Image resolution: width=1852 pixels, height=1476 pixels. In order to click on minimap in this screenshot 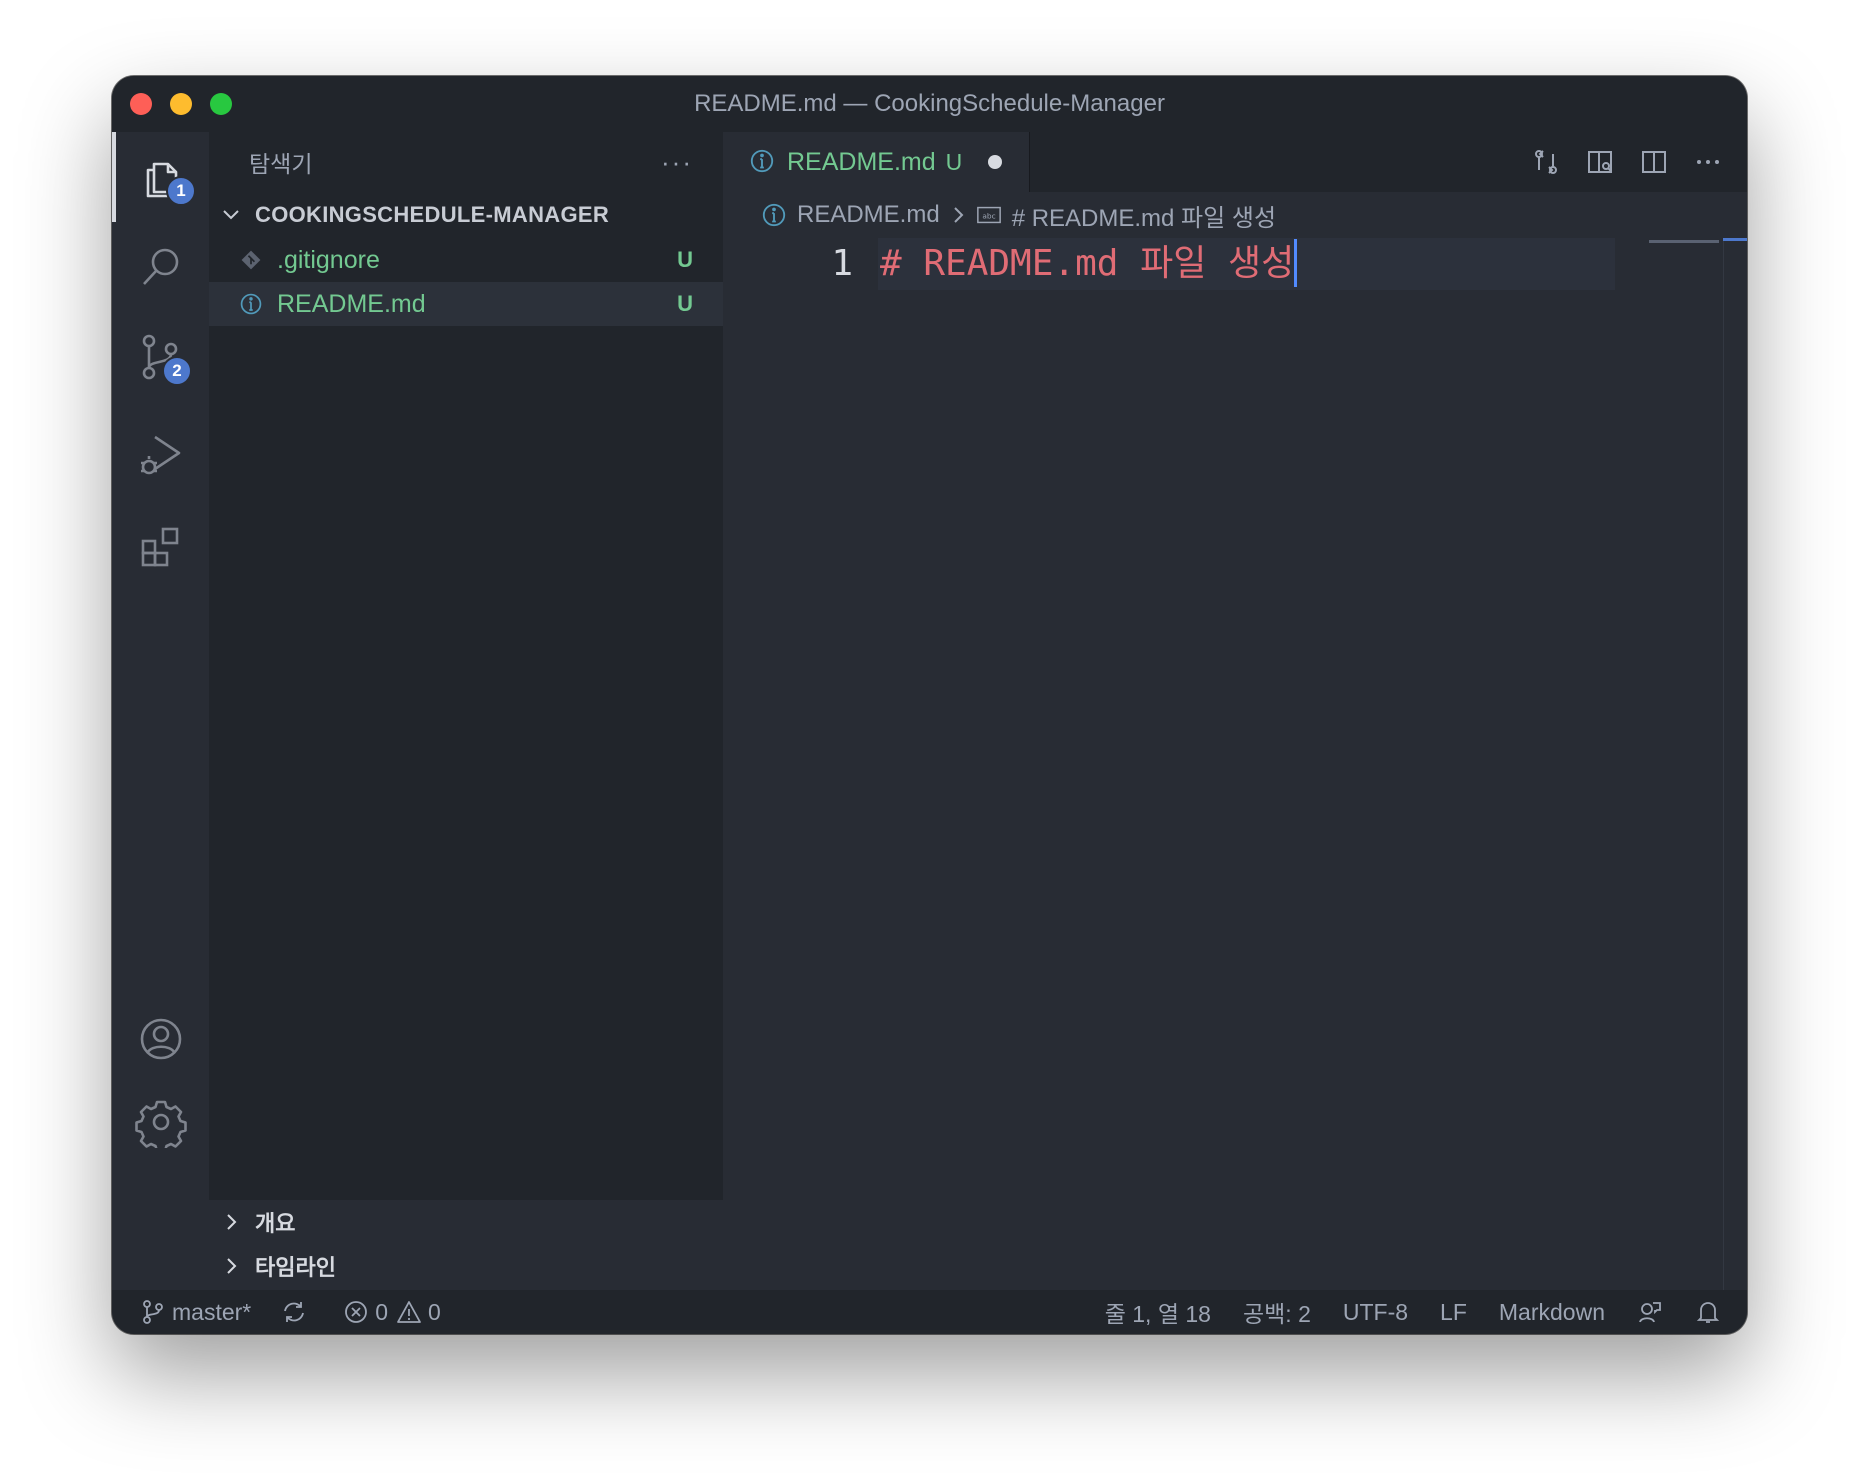, I will do `click(1684, 241)`.